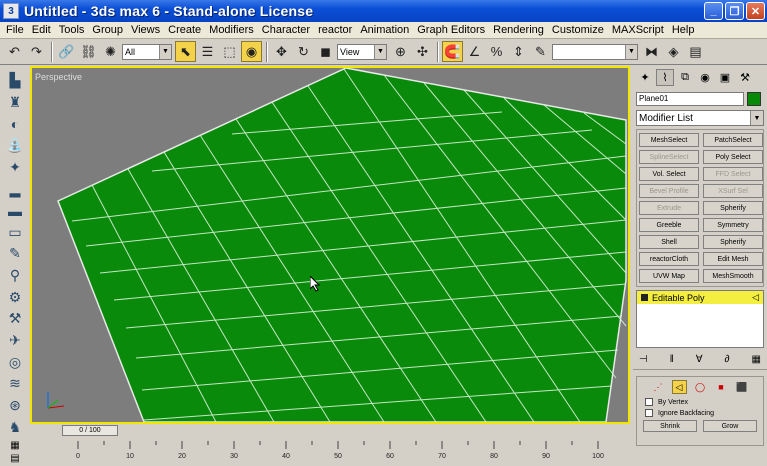 This screenshot has width=767, height=466. I want to click on remove-modifier-icon: ∂, so click(727, 359).